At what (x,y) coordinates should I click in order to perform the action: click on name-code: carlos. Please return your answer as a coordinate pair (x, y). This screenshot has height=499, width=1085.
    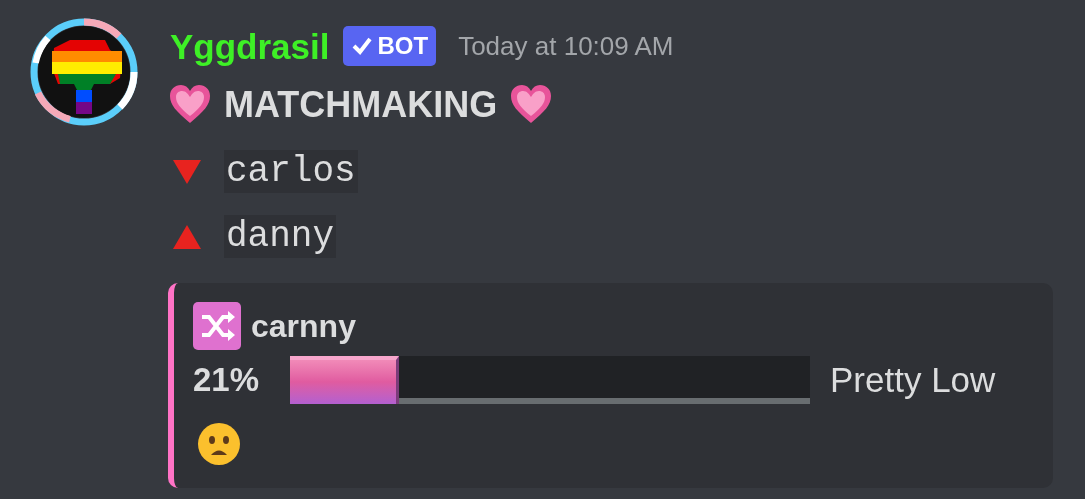
    Looking at the image, I should click on (291, 171).